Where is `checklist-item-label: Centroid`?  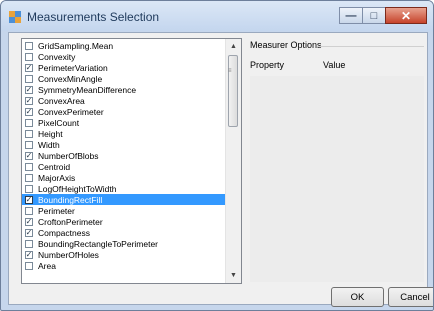
checklist-item-label: Centroid is located at coordinates (54, 166).